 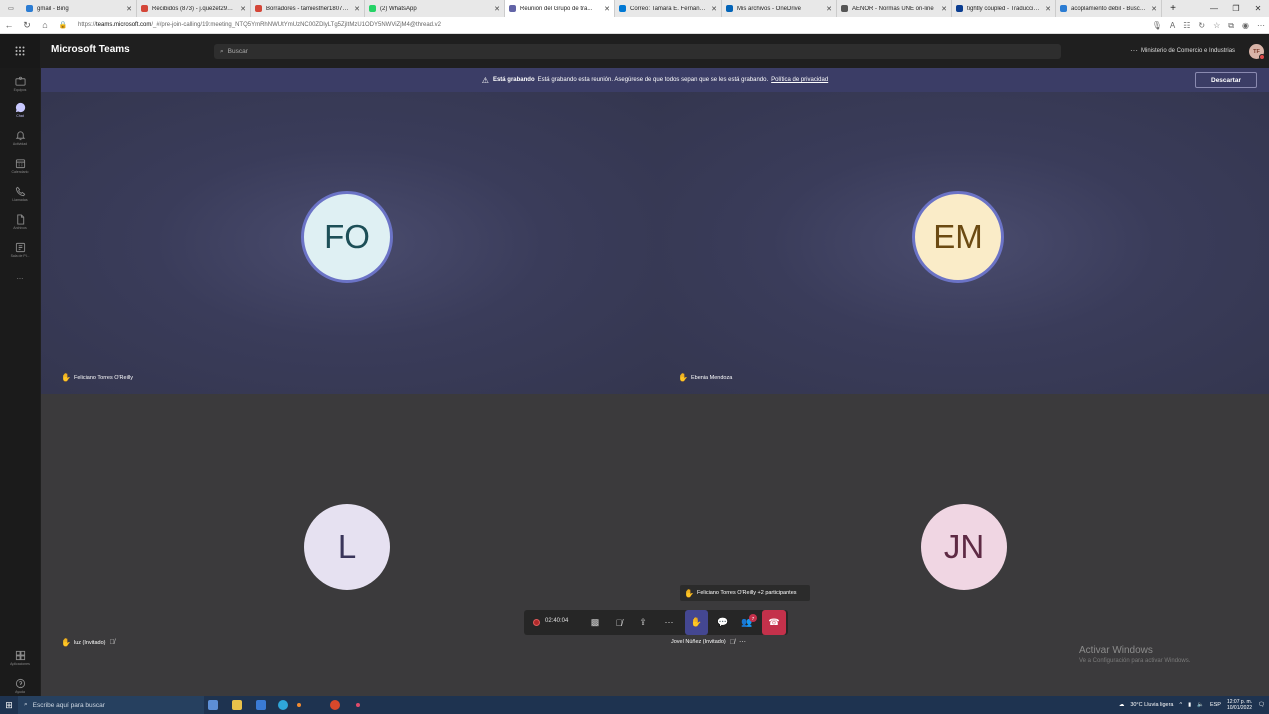 What do you see at coordinates (1201, 25) in the screenshot?
I see `refresh-page-icon: ↻` at bounding box center [1201, 25].